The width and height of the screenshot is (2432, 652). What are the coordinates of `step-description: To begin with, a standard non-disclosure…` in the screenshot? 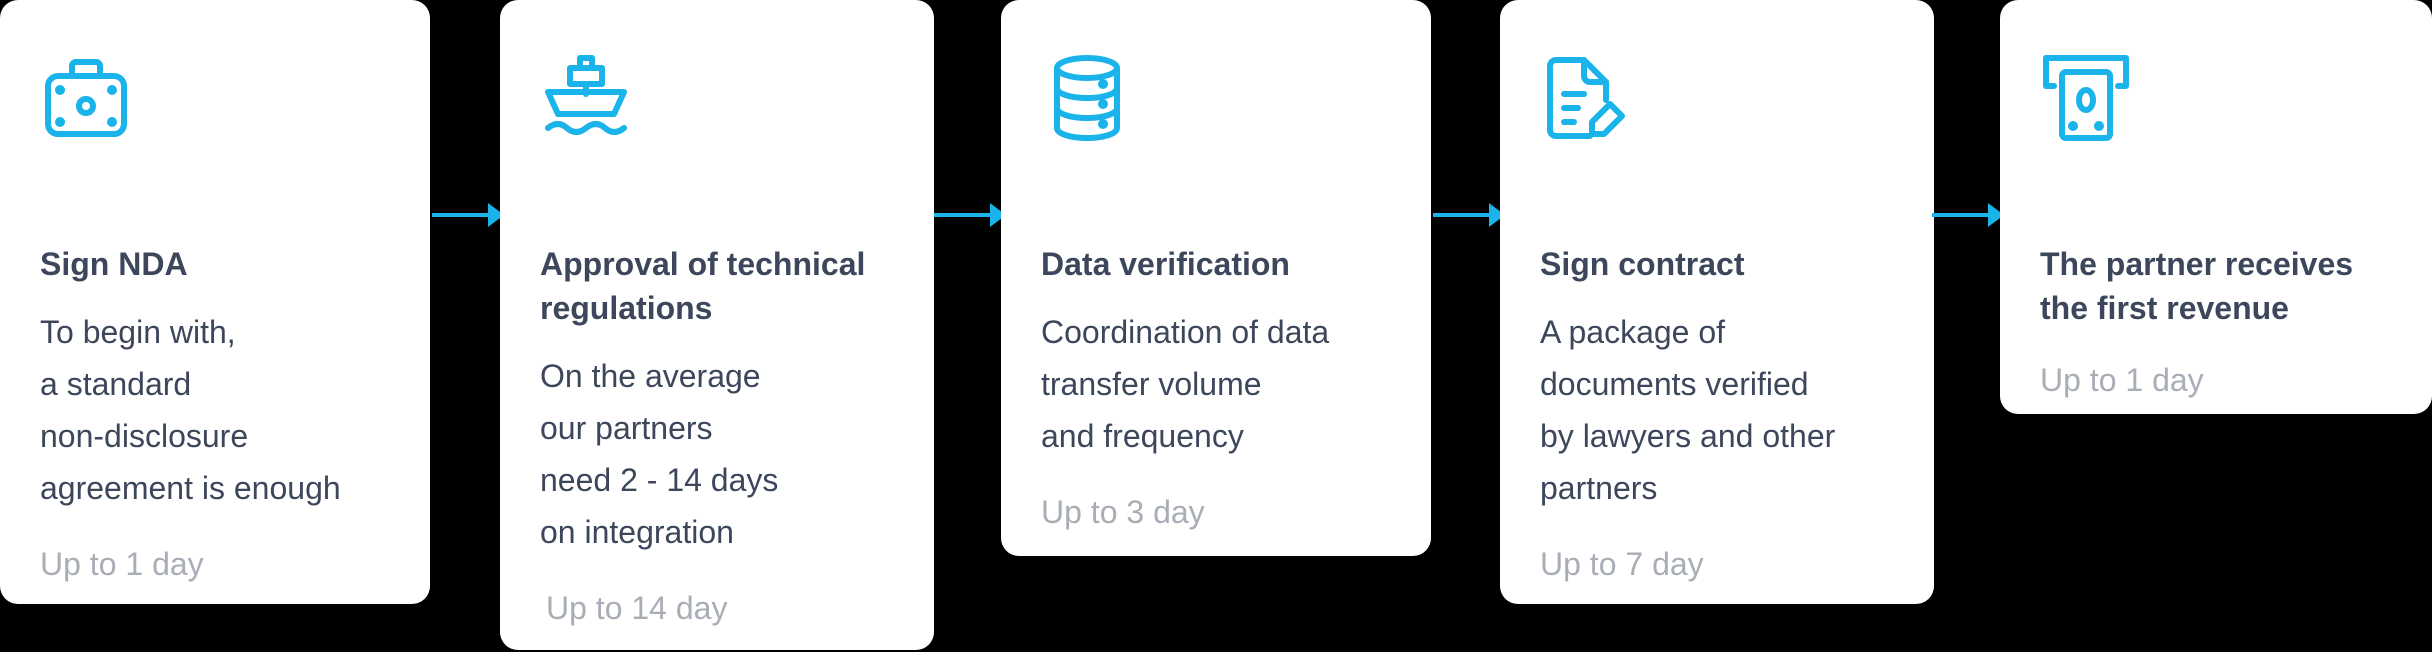 It's located at (190, 410).